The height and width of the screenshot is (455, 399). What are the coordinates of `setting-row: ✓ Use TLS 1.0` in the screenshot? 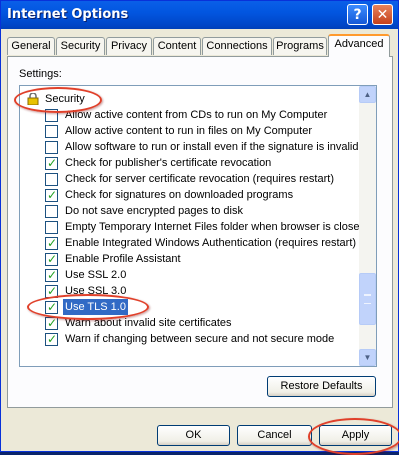 It's located at (189, 307).